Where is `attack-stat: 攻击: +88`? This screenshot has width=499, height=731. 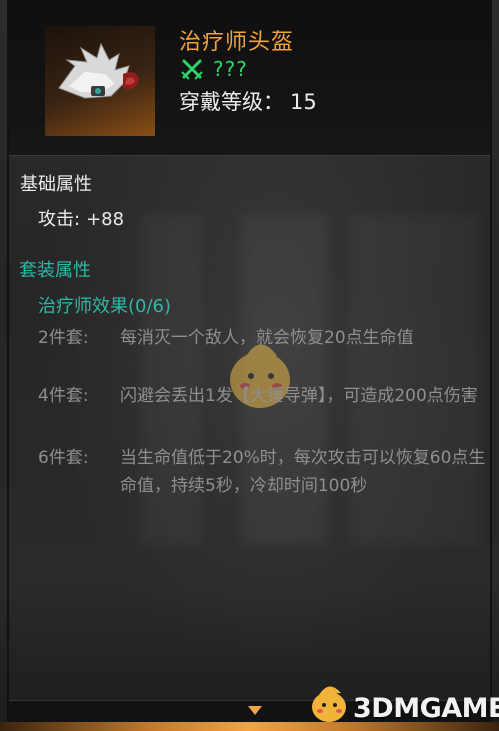
attack-stat: 攻击: +88 is located at coordinates (81, 218).